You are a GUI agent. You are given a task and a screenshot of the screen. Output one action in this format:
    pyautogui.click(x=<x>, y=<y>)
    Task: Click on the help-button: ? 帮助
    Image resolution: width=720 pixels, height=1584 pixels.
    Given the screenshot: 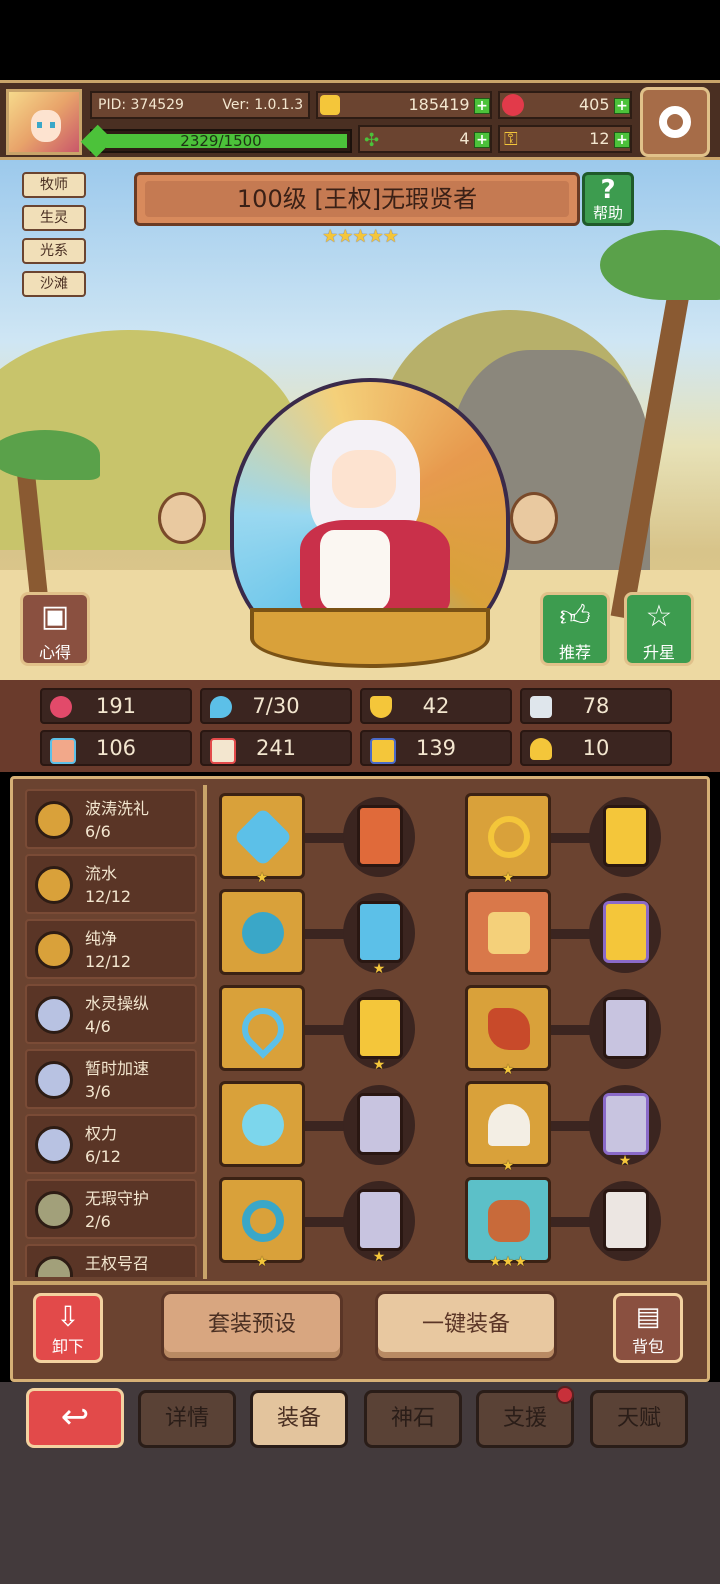 What is the action you would take?
    pyautogui.click(x=608, y=199)
    